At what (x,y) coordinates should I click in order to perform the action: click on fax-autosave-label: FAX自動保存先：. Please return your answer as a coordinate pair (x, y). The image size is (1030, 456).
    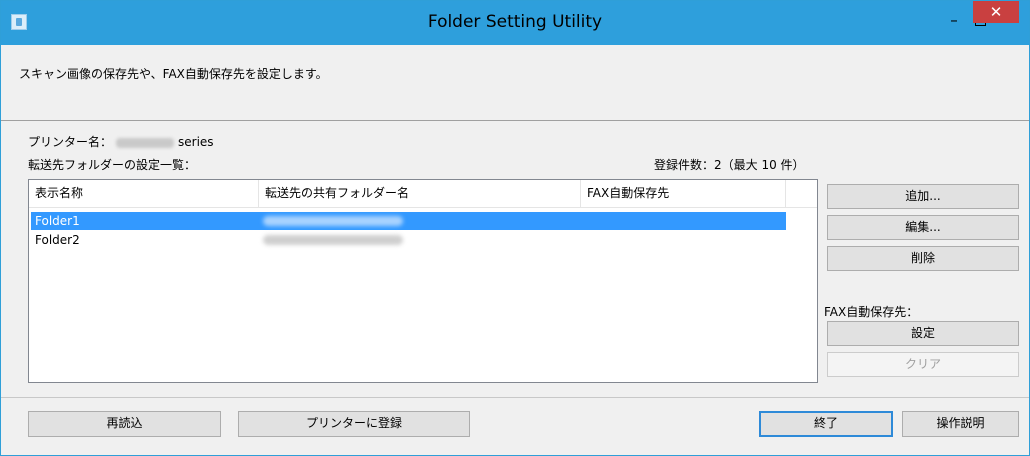
    Looking at the image, I should click on (871, 312).